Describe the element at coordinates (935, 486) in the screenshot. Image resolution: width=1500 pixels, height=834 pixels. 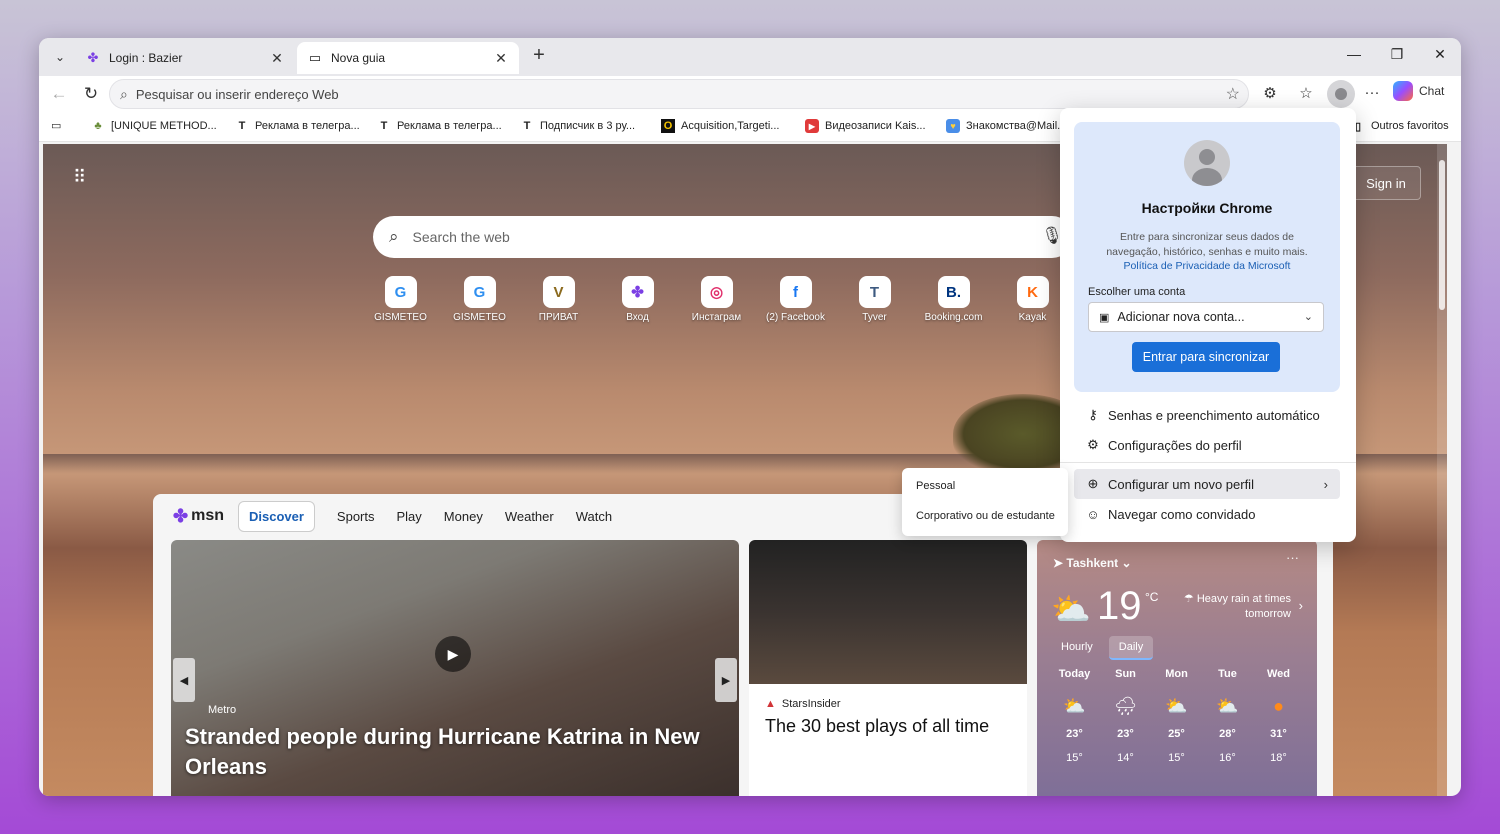
I see `submenu-personal: Pessoal` at that location.